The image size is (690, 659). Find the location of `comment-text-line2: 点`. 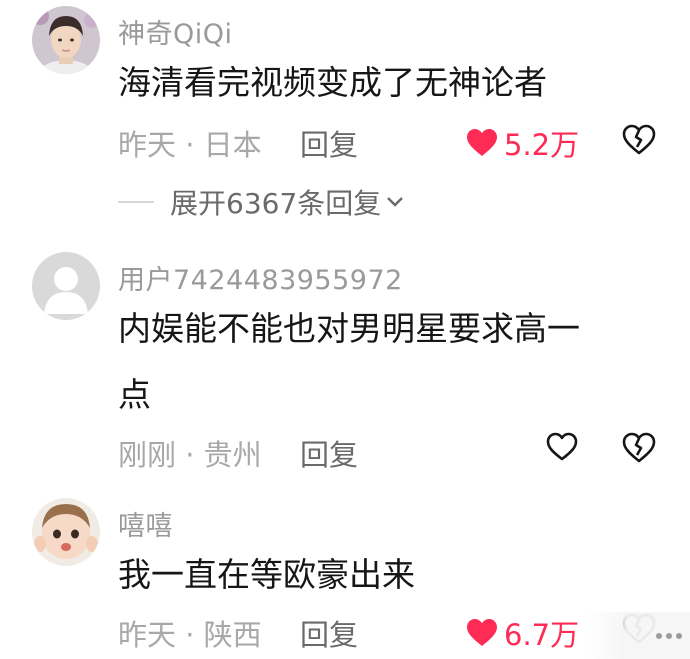

comment-text-line2: 点 is located at coordinates (134, 394).